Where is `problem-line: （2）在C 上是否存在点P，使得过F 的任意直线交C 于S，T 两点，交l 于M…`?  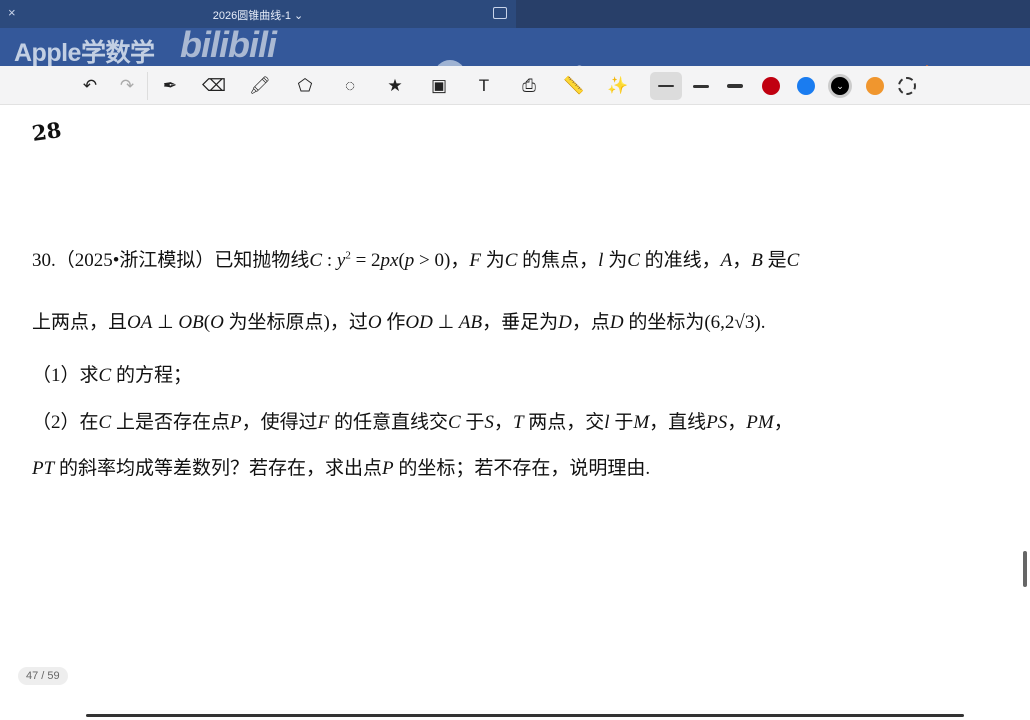 problem-line: （2）在C 上是否存在点P，使得过F 的任意直线交C 于S，T 两点，交l 于M… is located at coordinates (412, 420).